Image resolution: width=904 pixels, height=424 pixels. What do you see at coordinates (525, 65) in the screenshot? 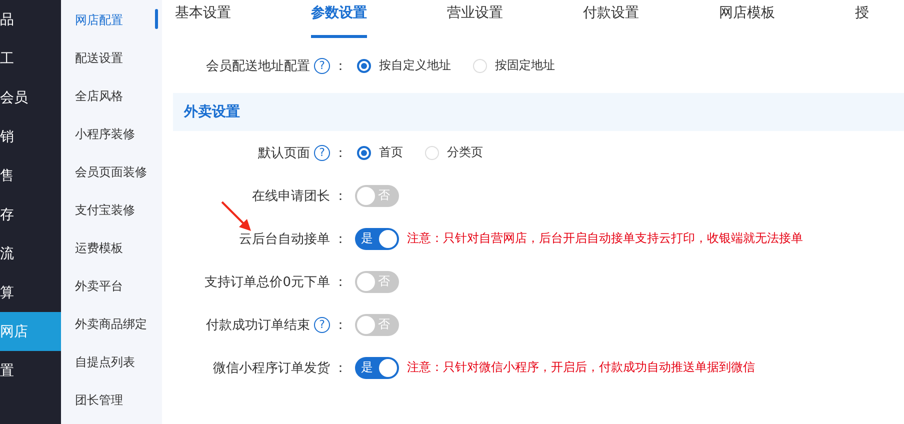
I see `radio-label: 按固定地址` at bounding box center [525, 65].